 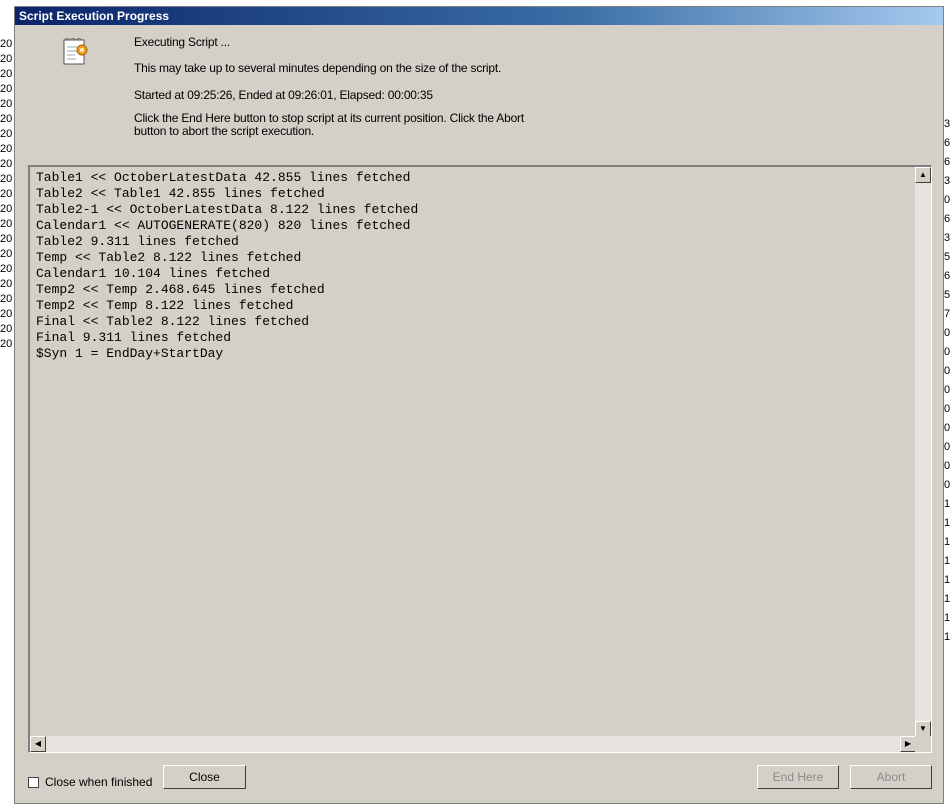 What do you see at coordinates (180, 289) in the screenshot?
I see `log-line: Temp2 << Temp 2.468.645 lines fetched` at bounding box center [180, 289].